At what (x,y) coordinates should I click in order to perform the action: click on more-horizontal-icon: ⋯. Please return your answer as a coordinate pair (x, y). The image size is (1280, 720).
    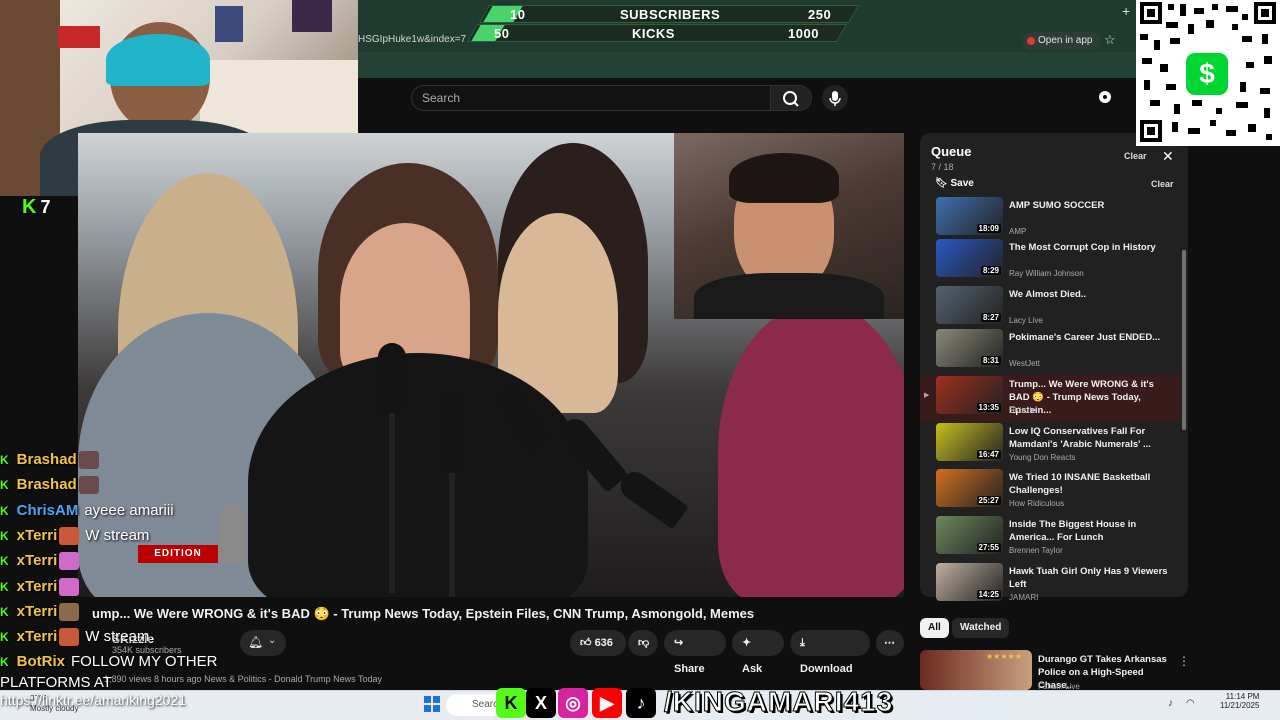
    Looking at the image, I should click on (889, 643).